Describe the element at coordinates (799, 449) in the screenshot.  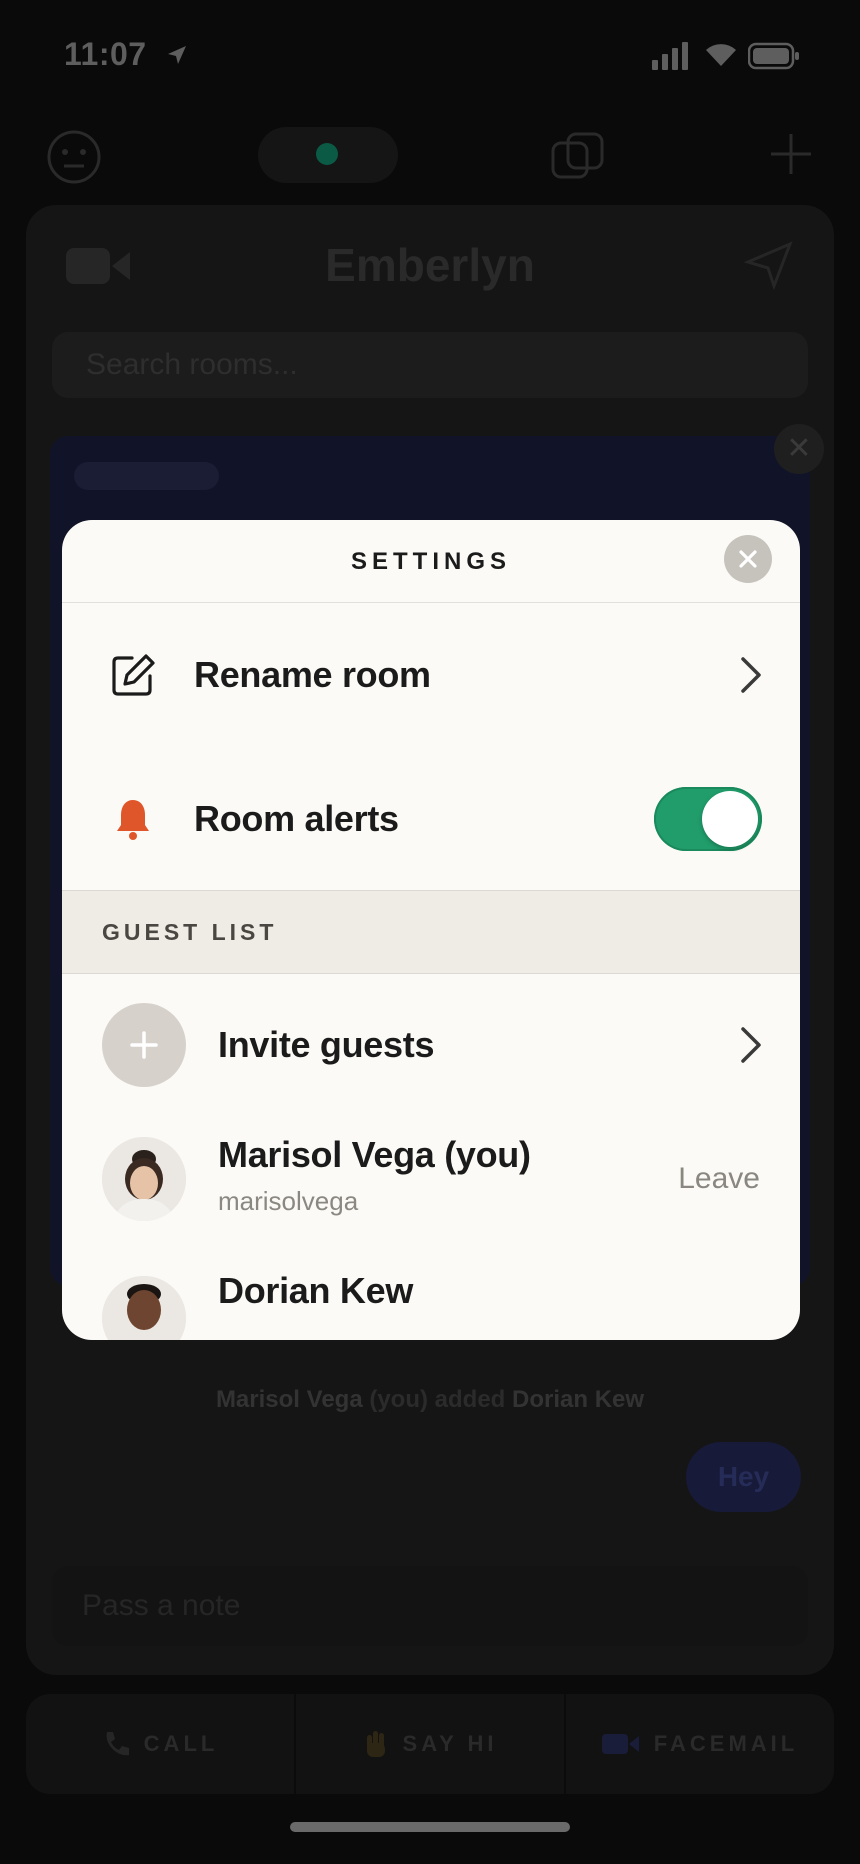
I see `banner-close-button: ✕` at that location.